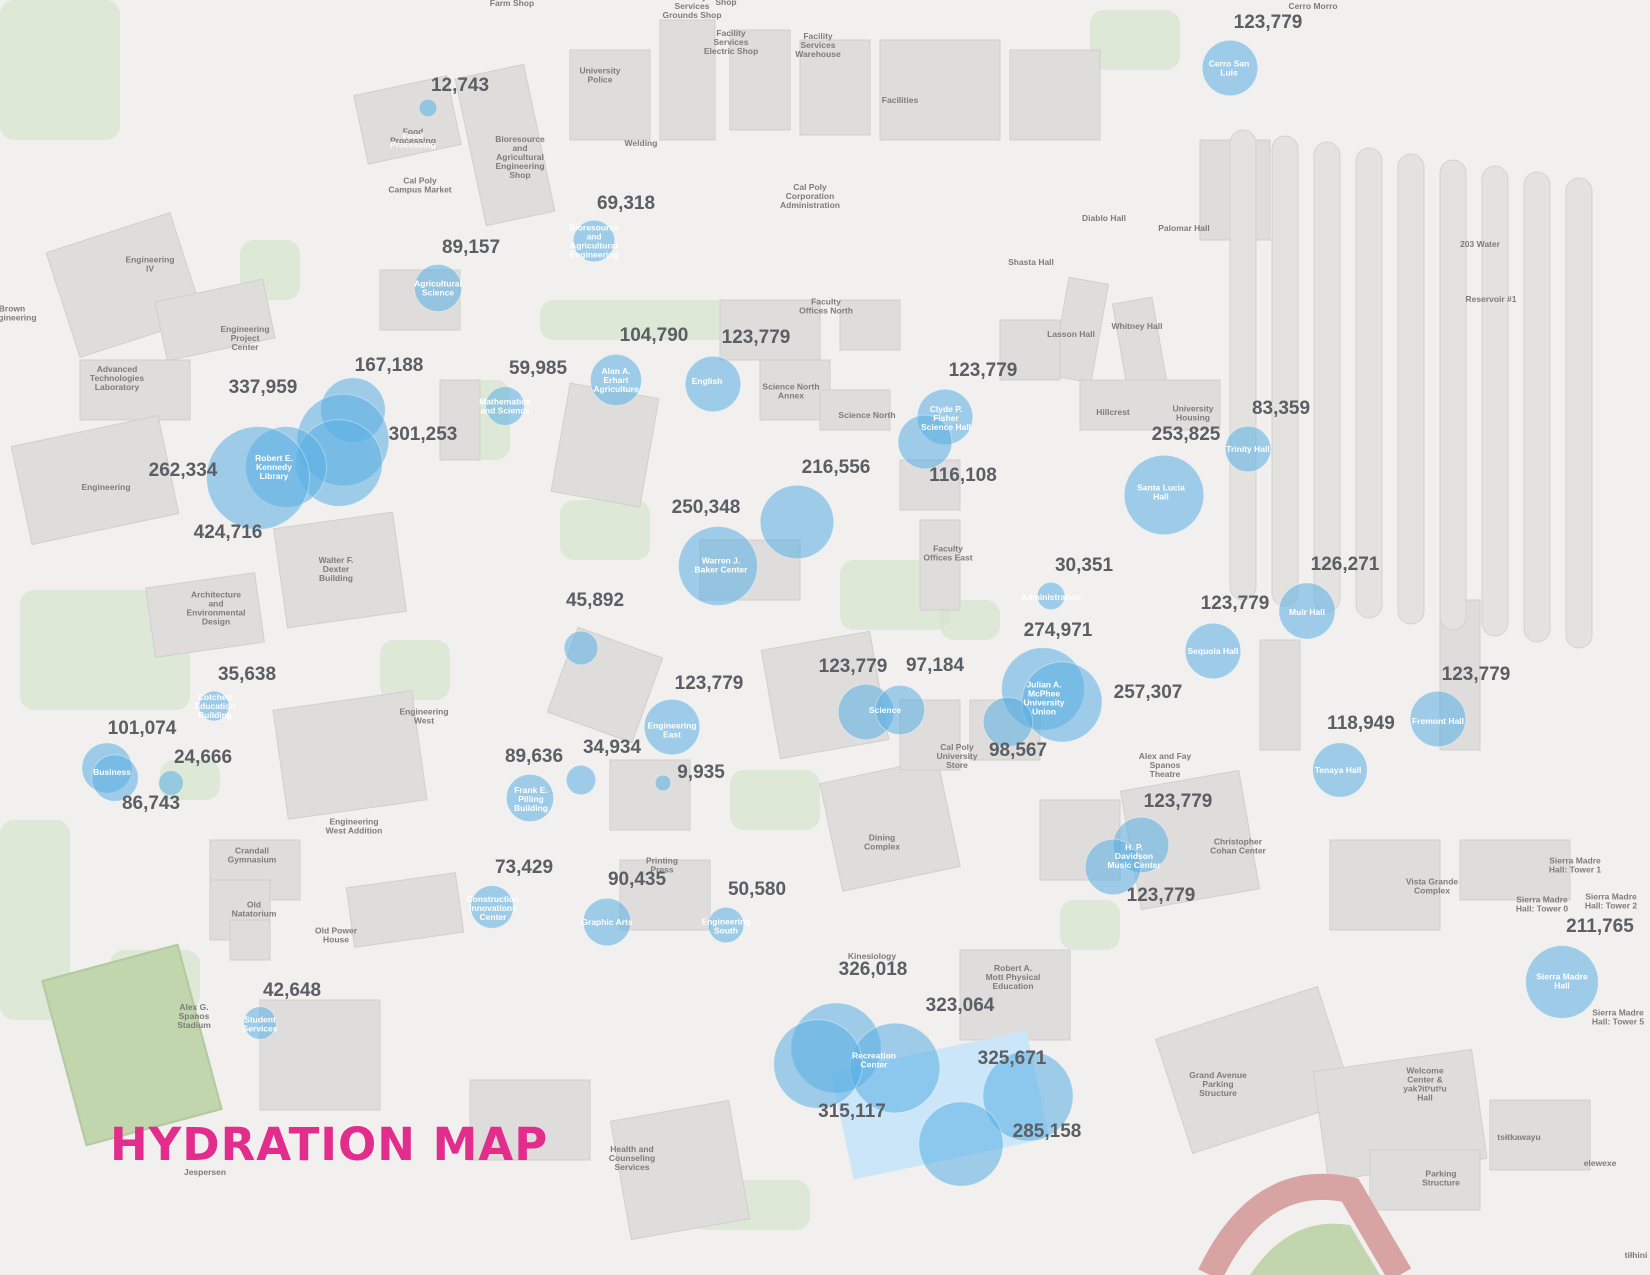 This screenshot has width=1650, height=1275. Describe the element at coordinates (354, 826) in the screenshot. I see `map-label-engineering-west-addition: Engineering West Addition` at that location.